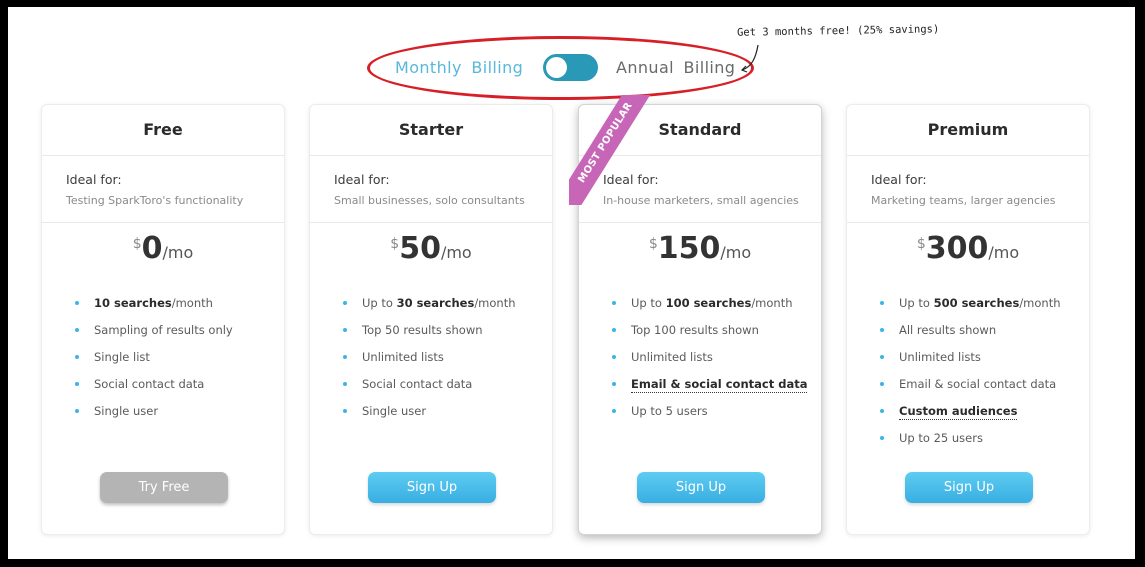  What do you see at coordinates (978, 384) in the screenshot?
I see `feature-text: Email & social contact data` at bounding box center [978, 384].